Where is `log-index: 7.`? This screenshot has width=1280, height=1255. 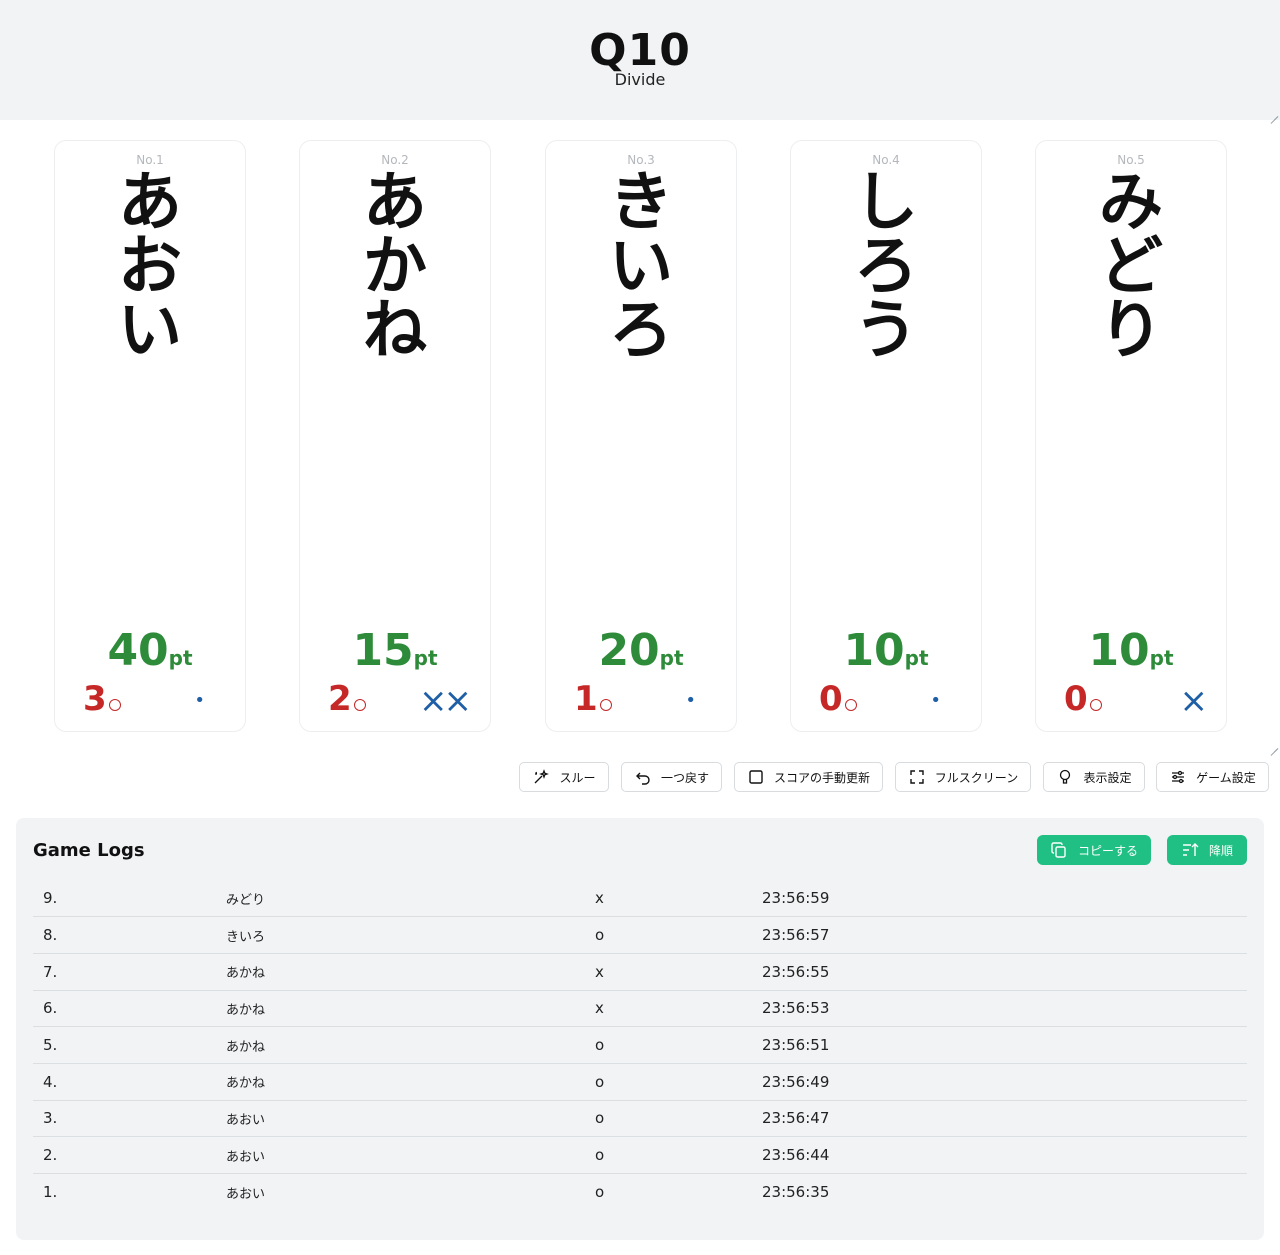
log-index: 7. is located at coordinates (50, 971).